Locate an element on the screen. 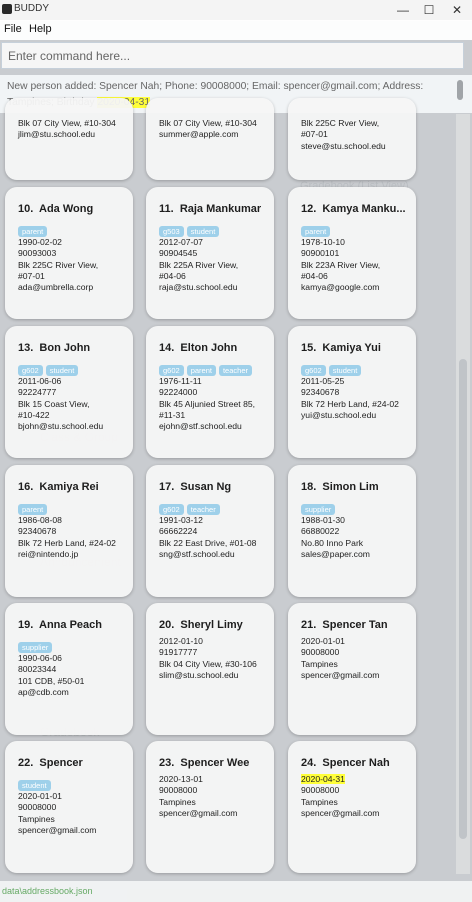  person-name-text: Elton John is located at coordinates (209, 348).